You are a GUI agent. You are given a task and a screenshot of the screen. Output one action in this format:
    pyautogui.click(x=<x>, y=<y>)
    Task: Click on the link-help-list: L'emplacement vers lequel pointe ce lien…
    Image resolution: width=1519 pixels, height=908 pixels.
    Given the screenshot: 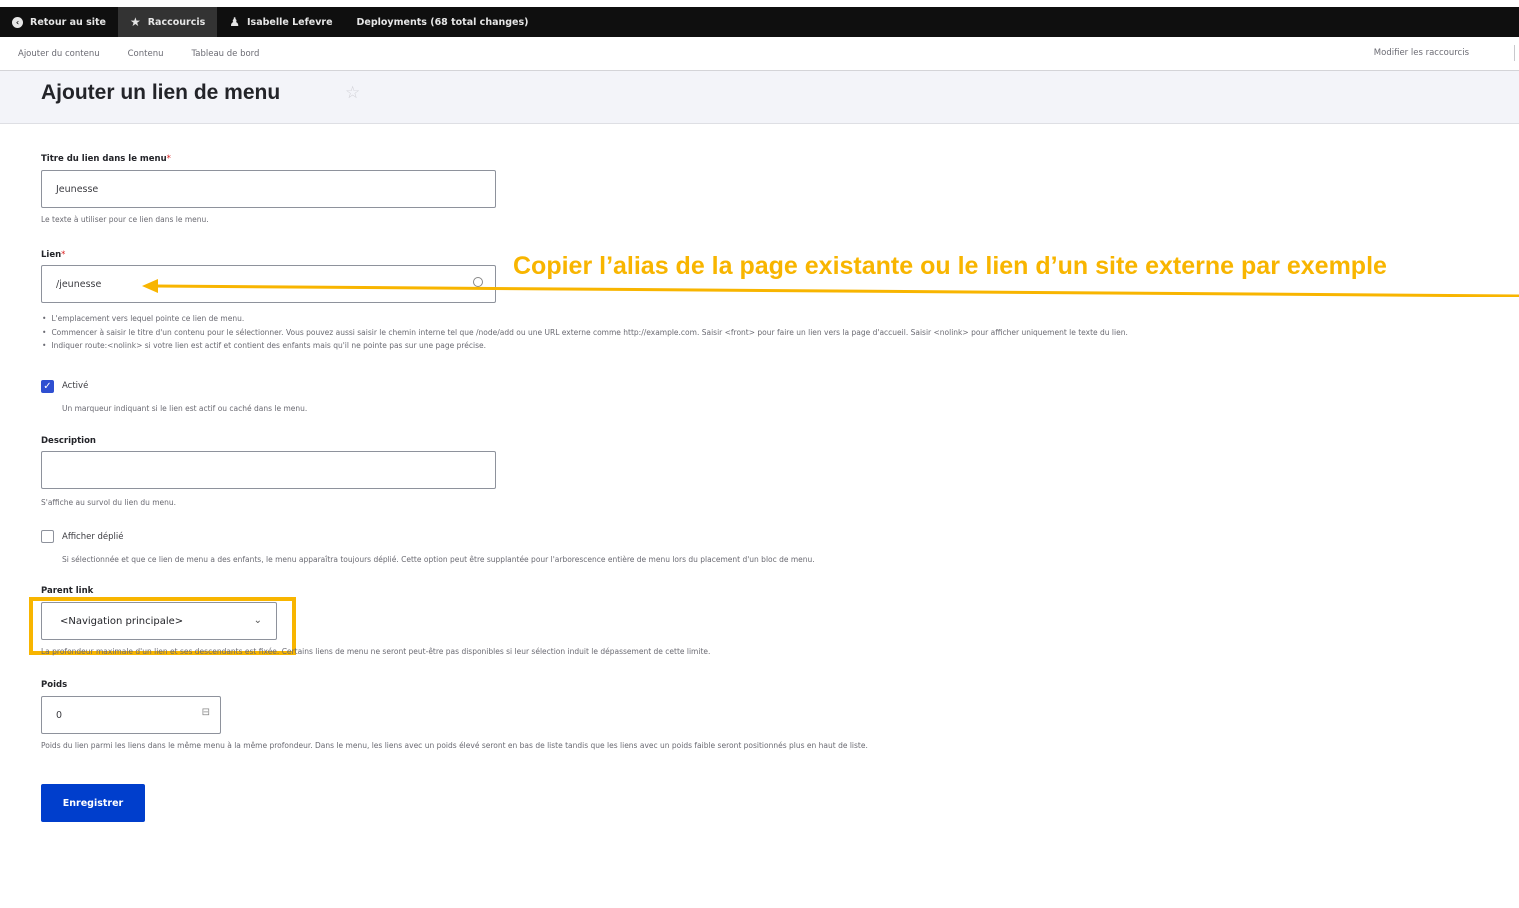 What is the action you would take?
    pyautogui.click(x=585, y=332)
    